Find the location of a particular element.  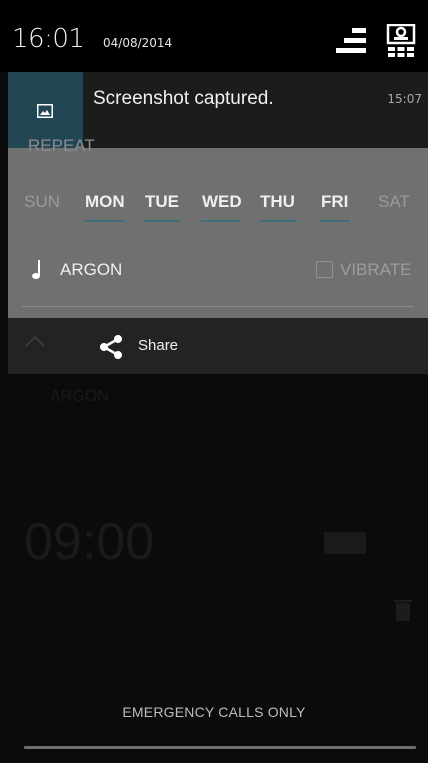

notification-time: 15:07 is located at coordinates (404, 99).